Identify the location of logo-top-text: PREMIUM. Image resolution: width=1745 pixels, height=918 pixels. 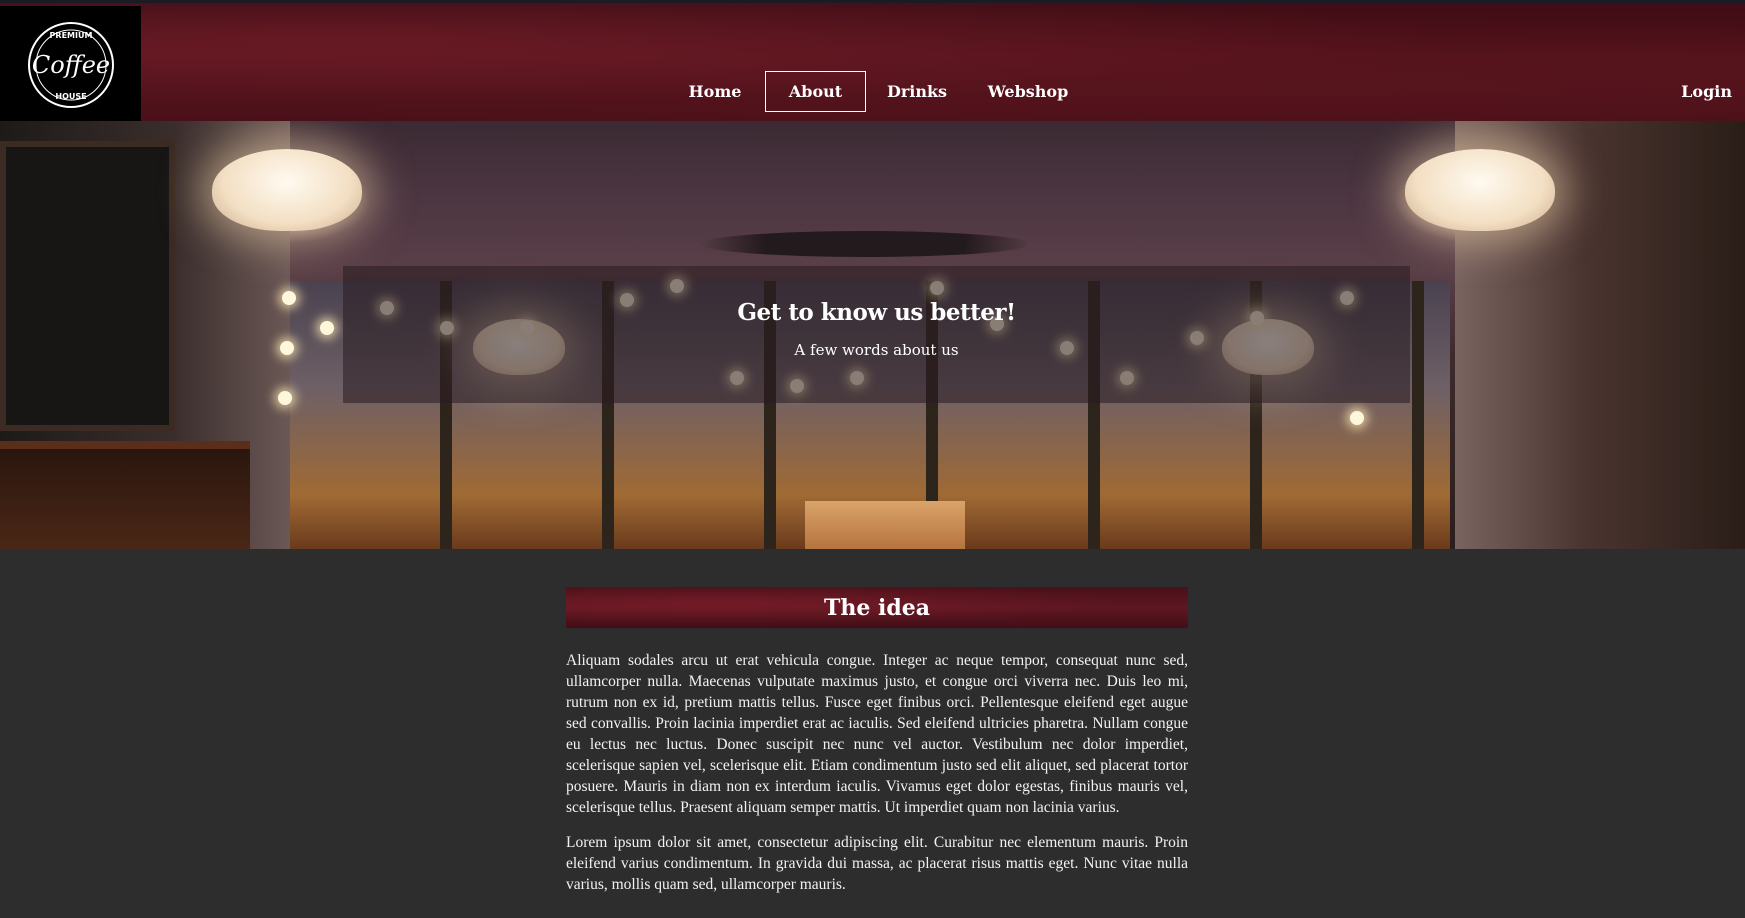
(70, 35).